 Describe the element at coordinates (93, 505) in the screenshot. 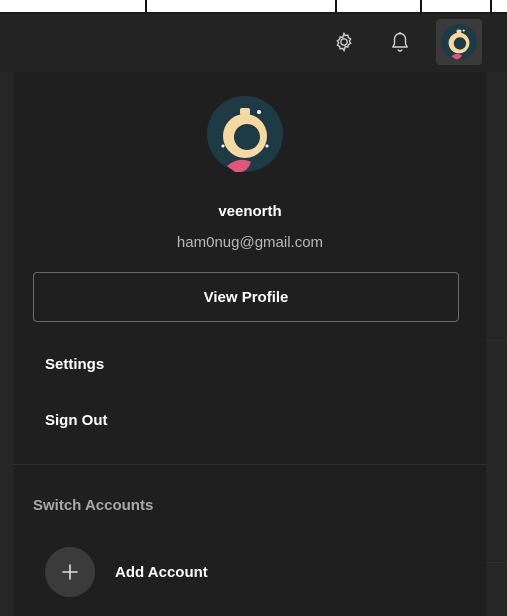

I see `switch-accounts-heading: Switch Accounts` at that location.